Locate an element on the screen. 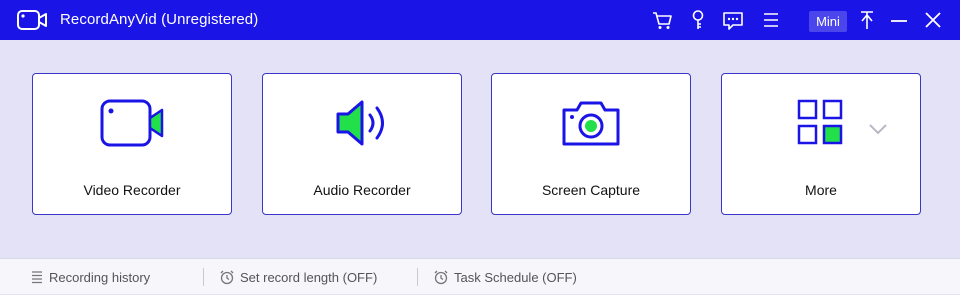 Image resolution: width=960 pixels, height=295 pixels. close-icon is located at coordinates (933, 20).